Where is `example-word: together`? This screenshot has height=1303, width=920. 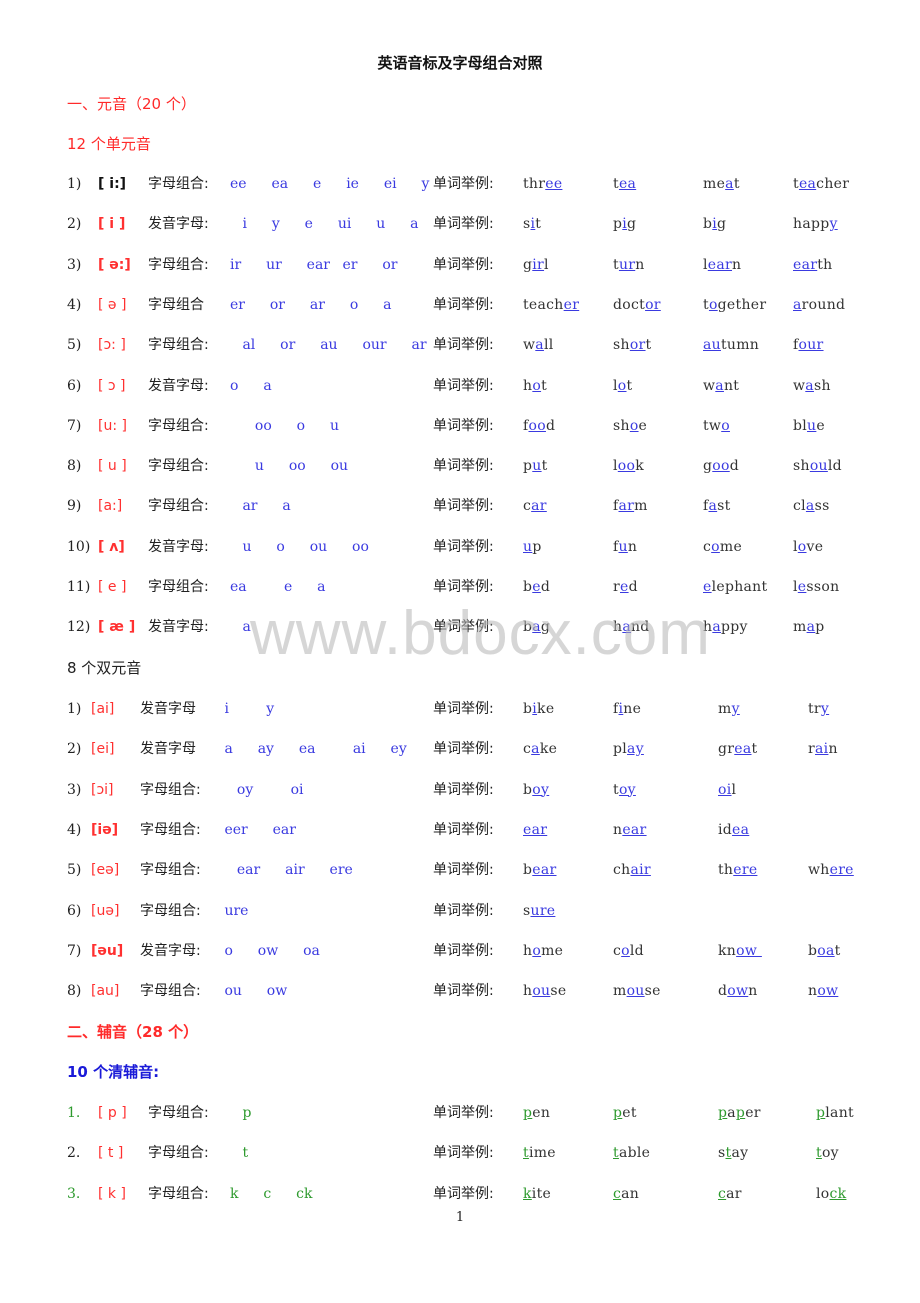 example-word: together is located at coordinates (735, 304).